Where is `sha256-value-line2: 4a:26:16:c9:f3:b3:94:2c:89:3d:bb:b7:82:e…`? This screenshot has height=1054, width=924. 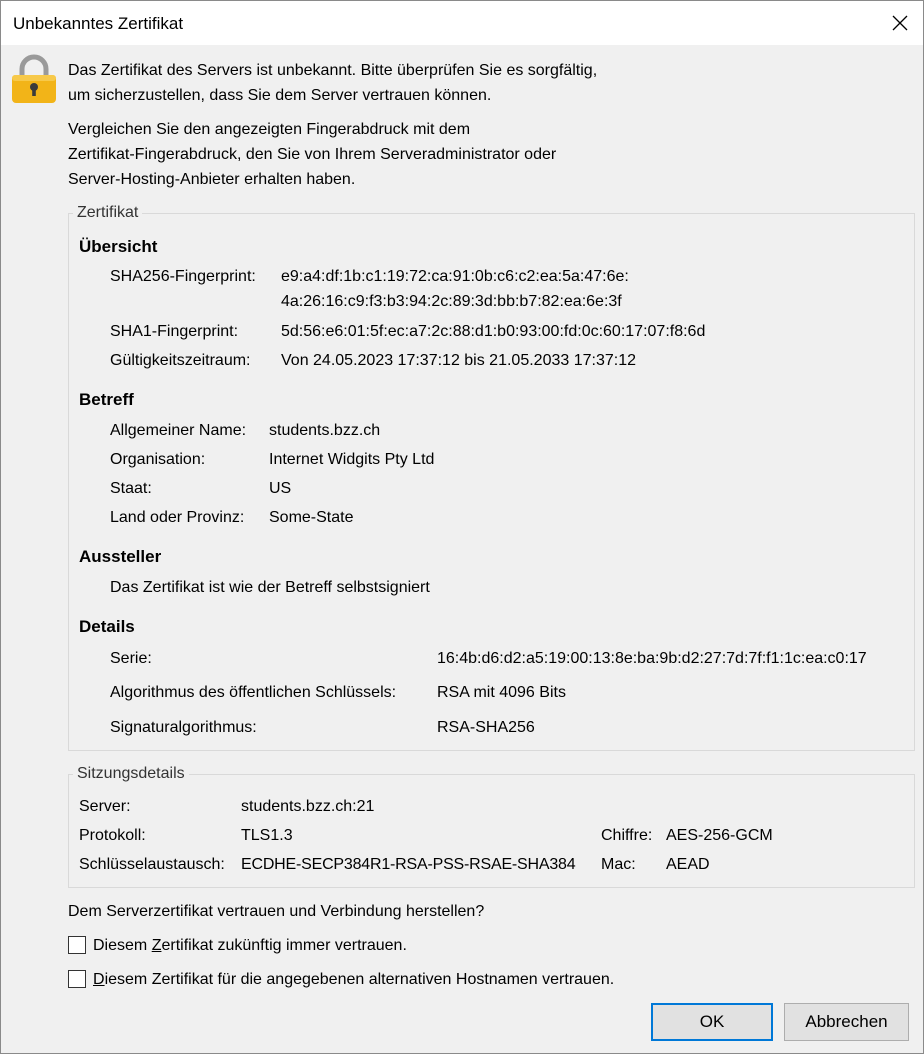
sha256-value-line2: 4a:26:16:c9:f3:b3:94:2c:89:3d:bb:b7:82:e… is located at coordinates (451, 301).